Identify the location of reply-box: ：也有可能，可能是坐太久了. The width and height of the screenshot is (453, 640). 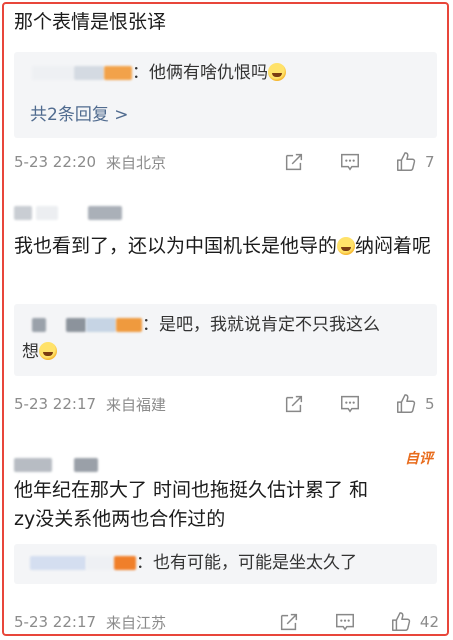
(225, 564).